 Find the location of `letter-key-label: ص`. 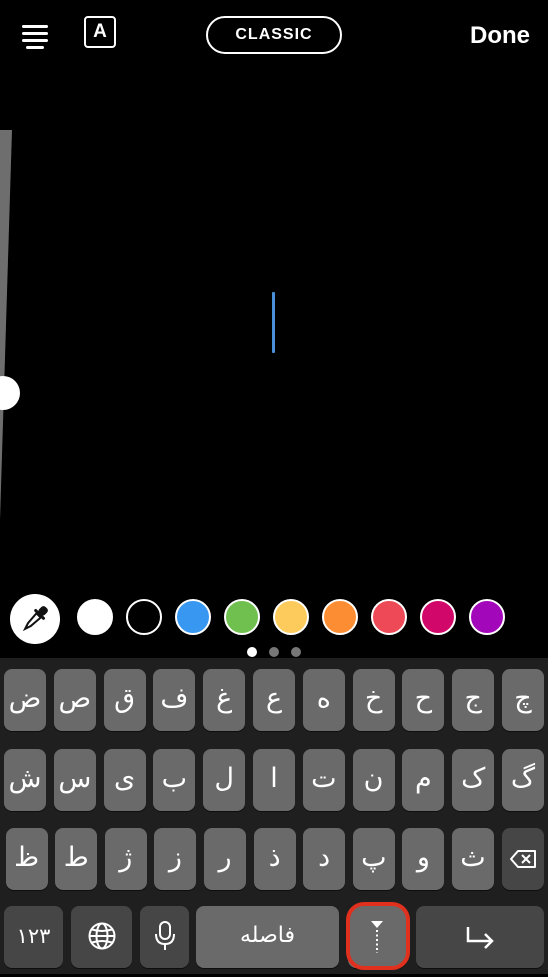

letter-key-label: ص is located at coordinates (75, 698).